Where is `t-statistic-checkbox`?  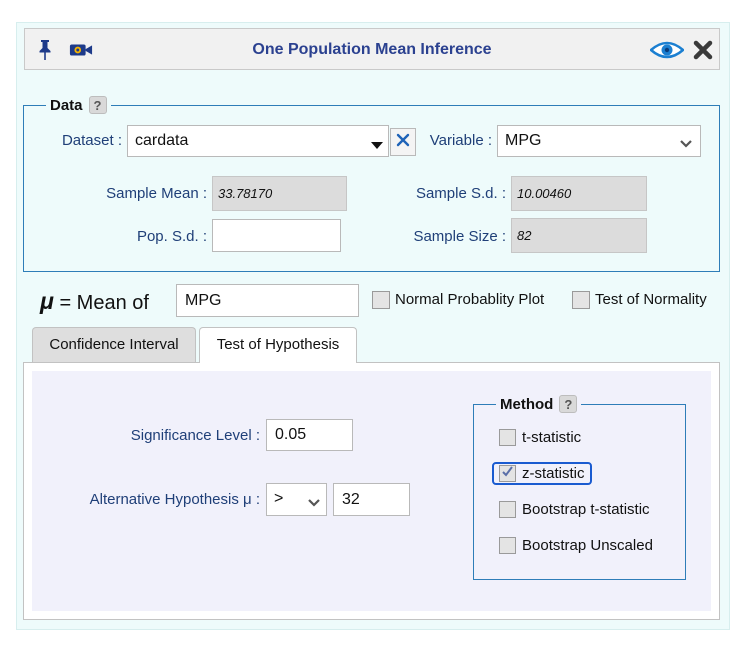 t-statistic-checkbox is located at coordinates (507, 437).